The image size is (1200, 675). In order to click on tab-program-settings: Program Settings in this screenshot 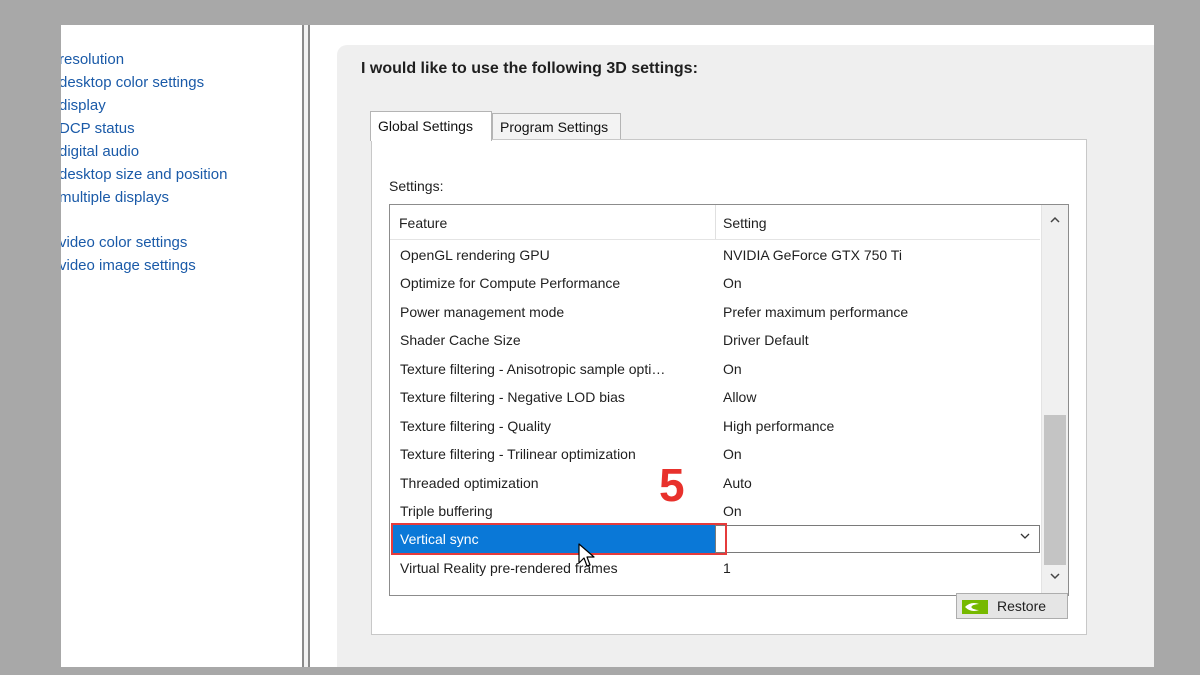, I will do `click(556, 126)`.